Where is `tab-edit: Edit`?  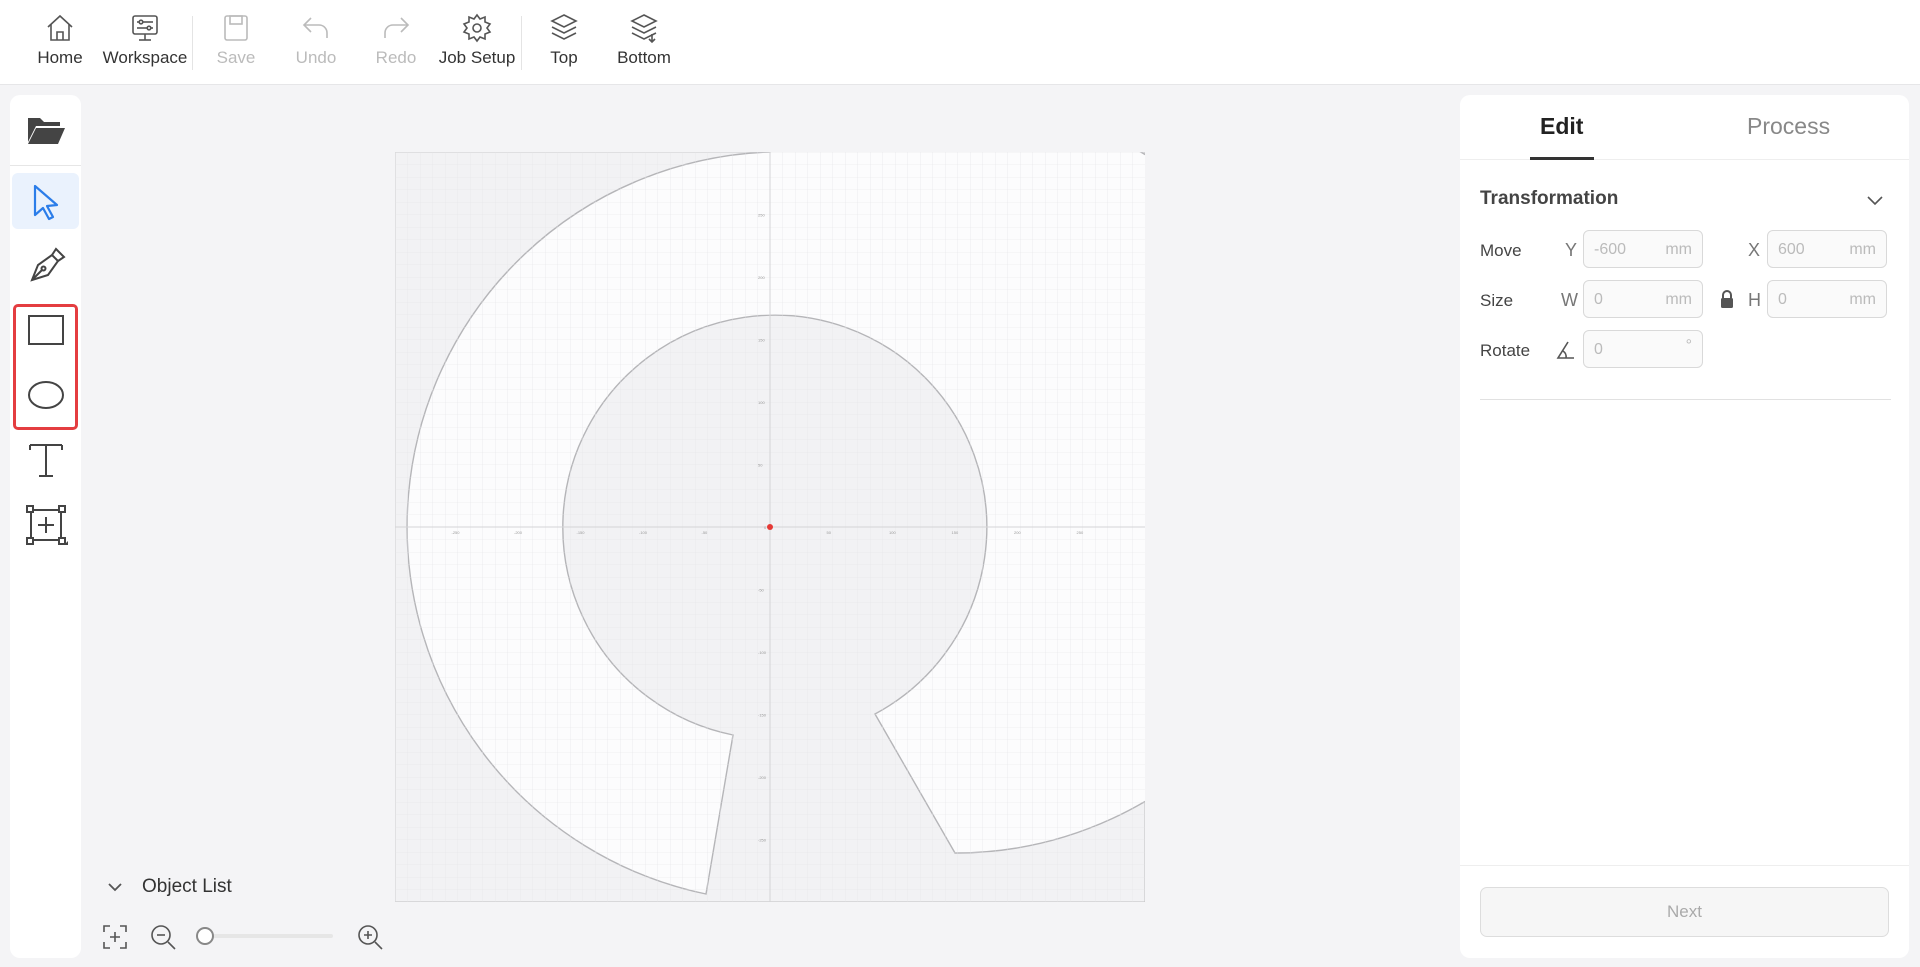 tab-edit: Edit is located at coordinates (1561, 126).